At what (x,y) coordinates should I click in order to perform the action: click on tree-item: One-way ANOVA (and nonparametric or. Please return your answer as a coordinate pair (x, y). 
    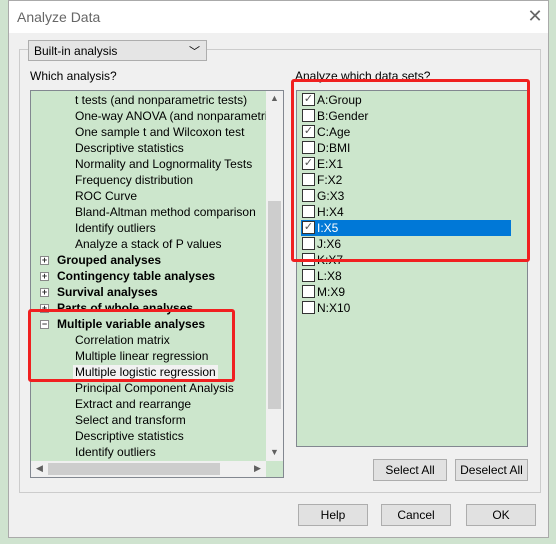
    Looking at the image, I should click on (179, 116).